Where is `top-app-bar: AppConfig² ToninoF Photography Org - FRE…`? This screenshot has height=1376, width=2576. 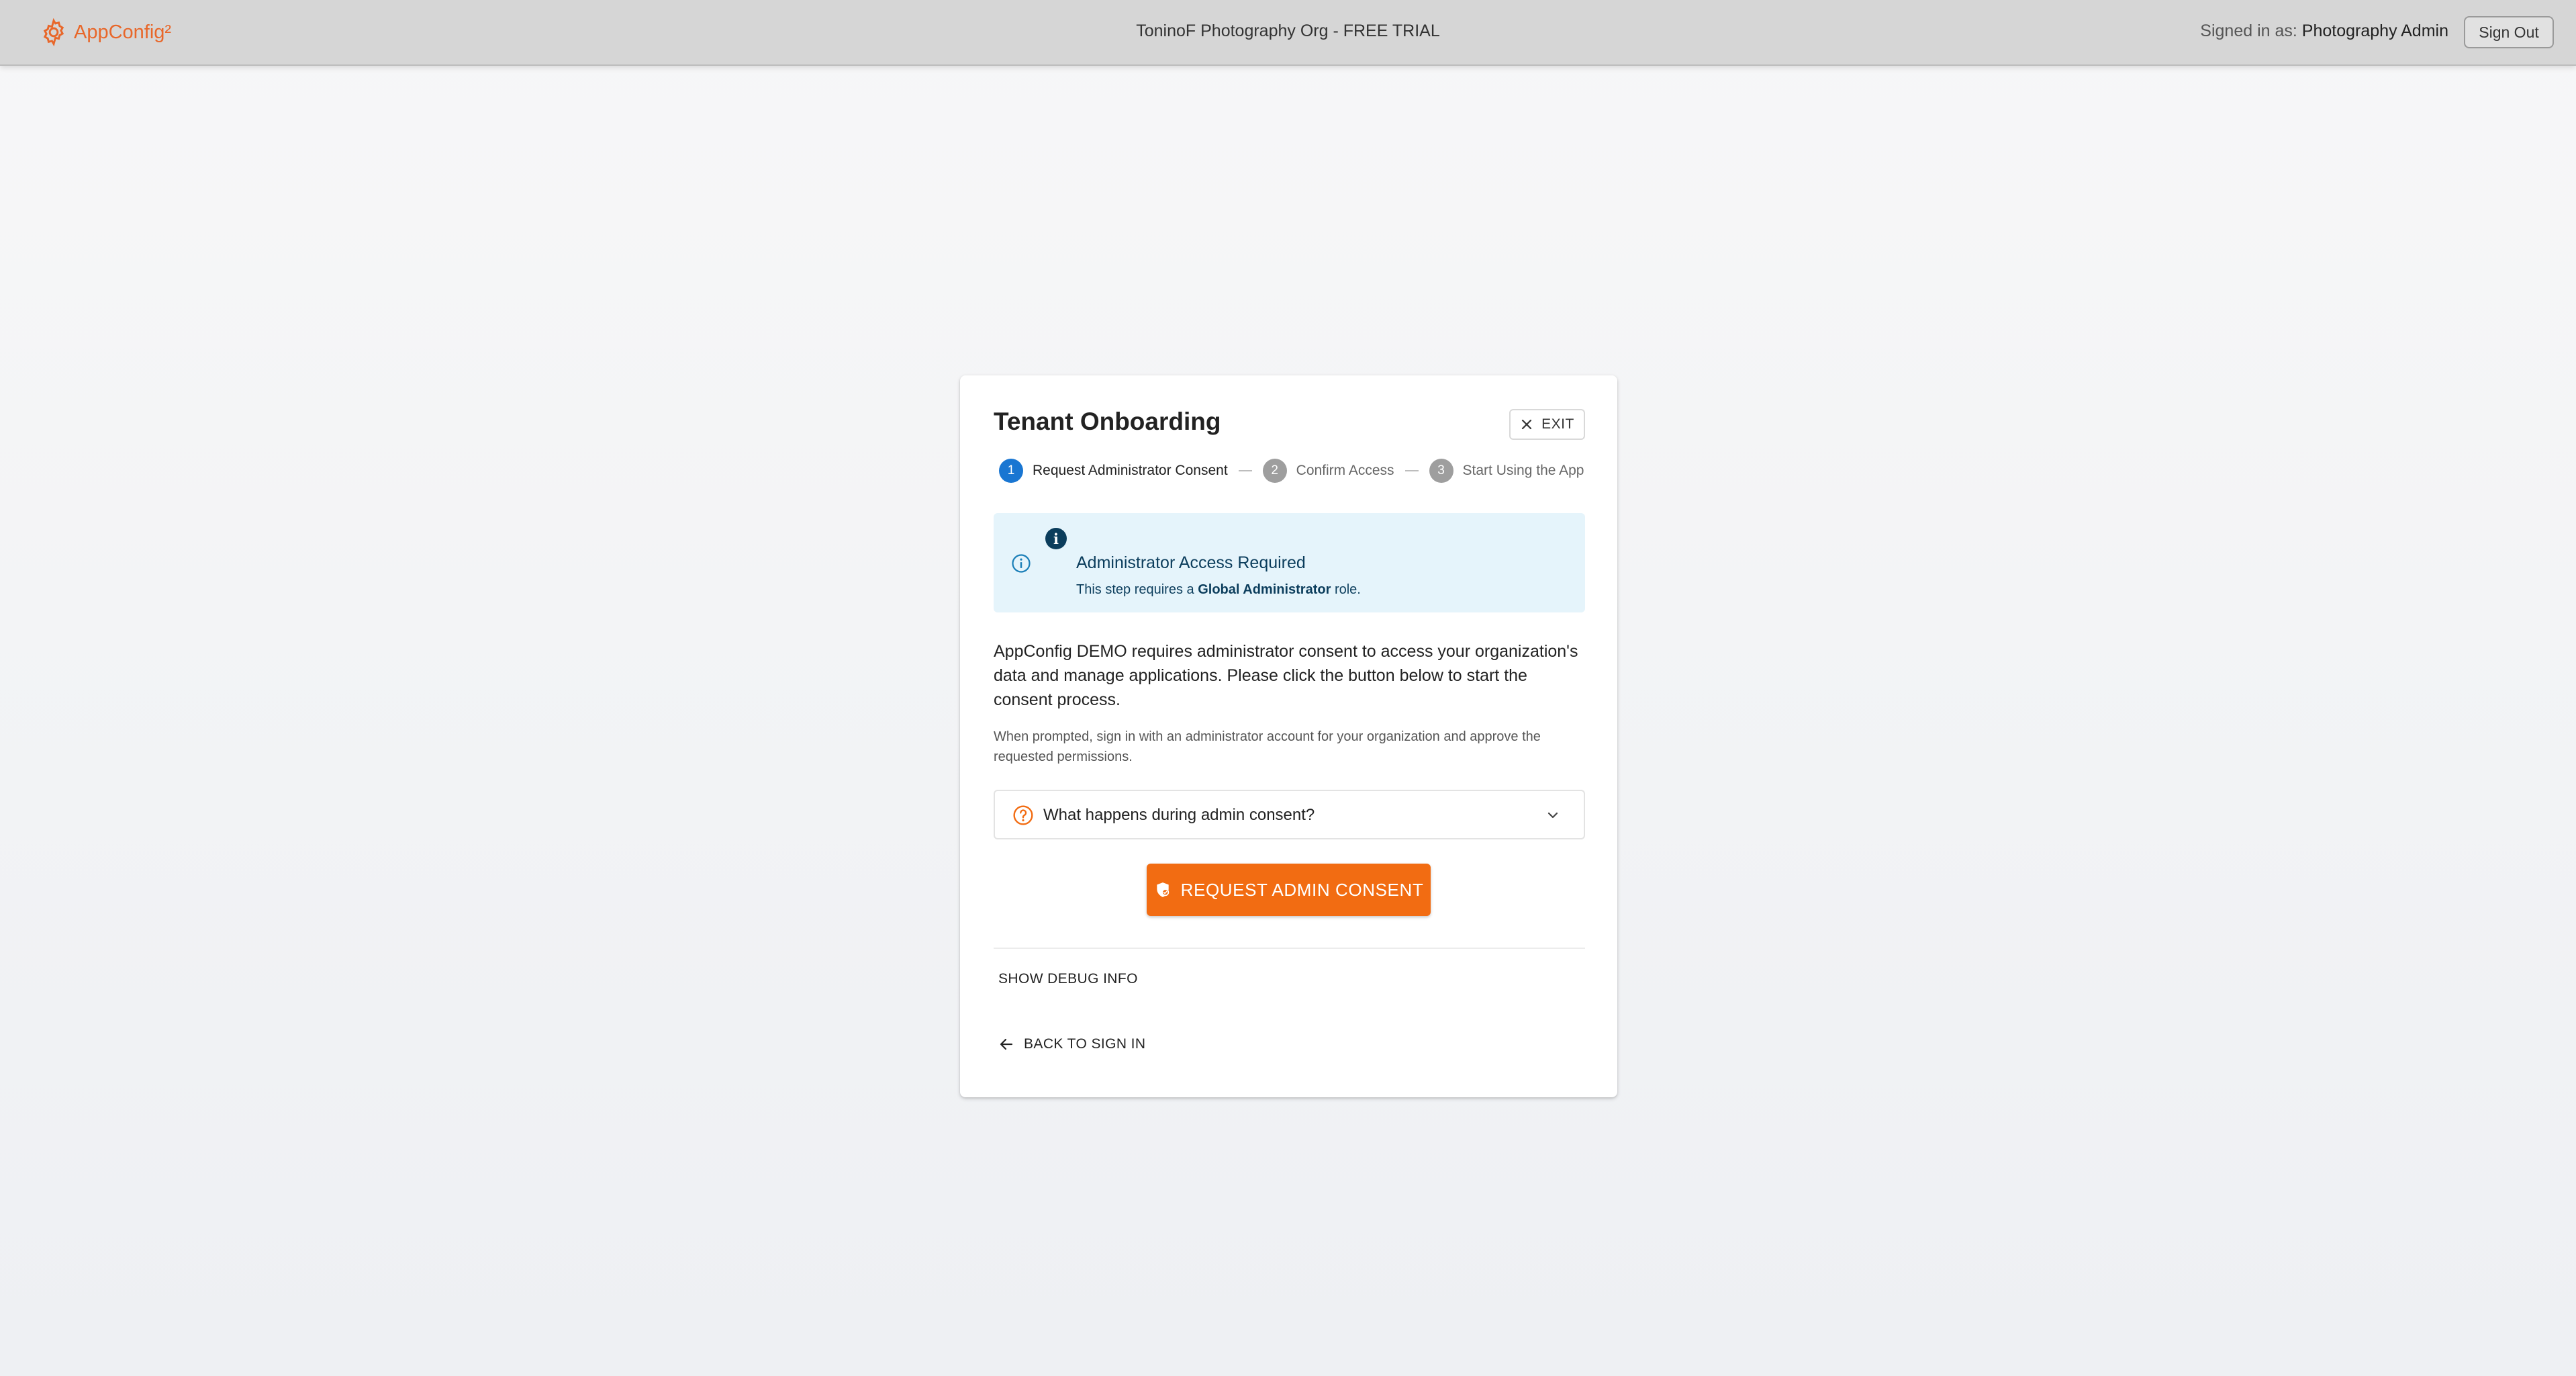
top-app-bar: AppConfig² ToninoF Photography Org - FRE… is located at coordinates (1288, 33).